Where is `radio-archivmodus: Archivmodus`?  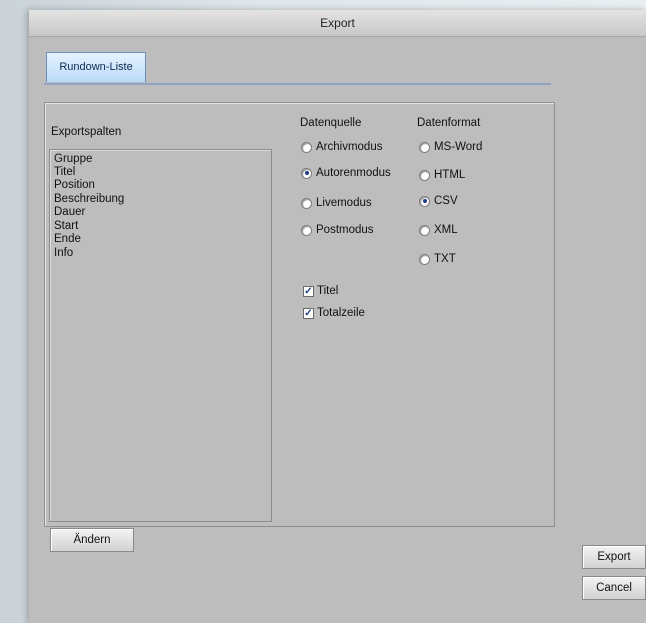
radio-archivmodus: Archivmodus is located at coordinates (341, 147).